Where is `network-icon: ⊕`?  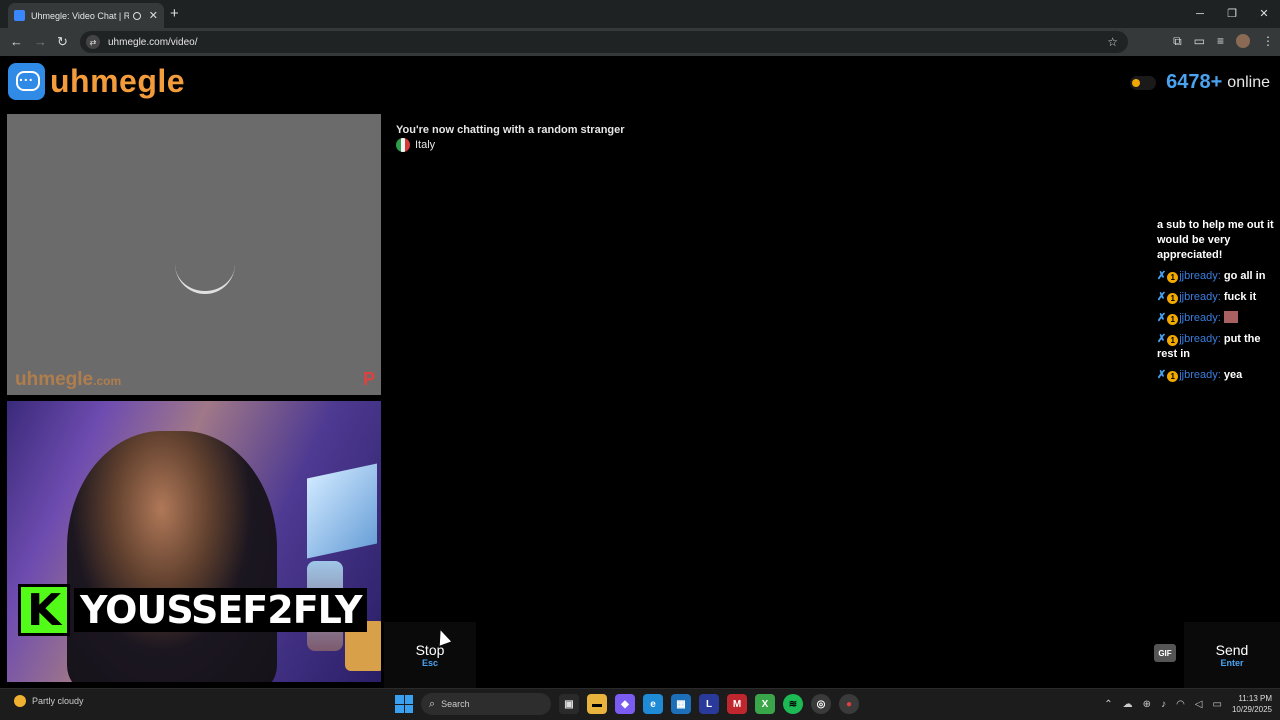
network-icon: ⊕ is located at coordinates (1147, 704).